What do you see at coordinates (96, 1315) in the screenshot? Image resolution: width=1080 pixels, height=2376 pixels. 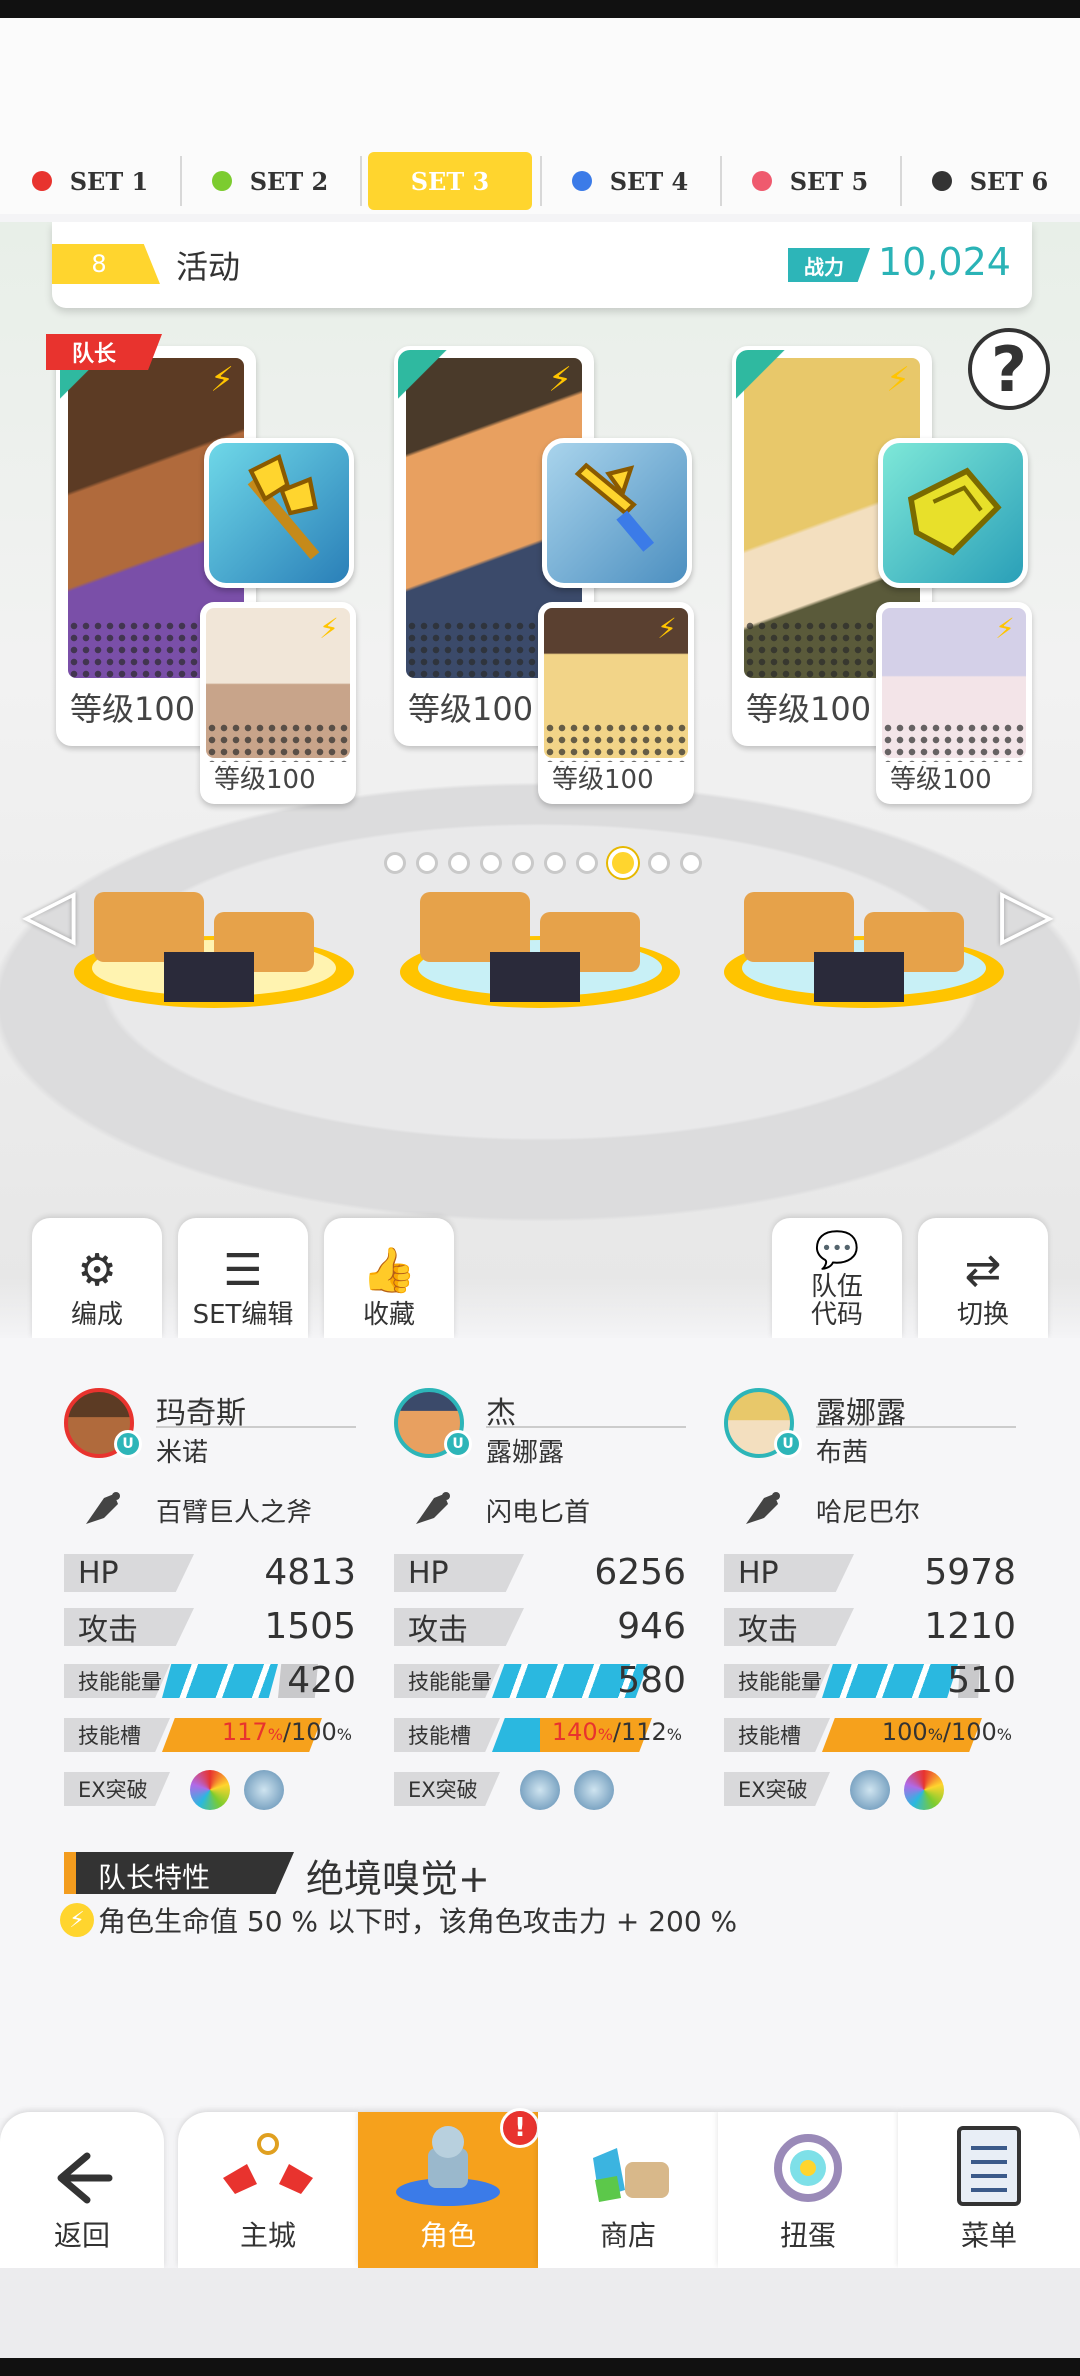 I see `formation-label: 编成` at bounding box center [96, 1315].